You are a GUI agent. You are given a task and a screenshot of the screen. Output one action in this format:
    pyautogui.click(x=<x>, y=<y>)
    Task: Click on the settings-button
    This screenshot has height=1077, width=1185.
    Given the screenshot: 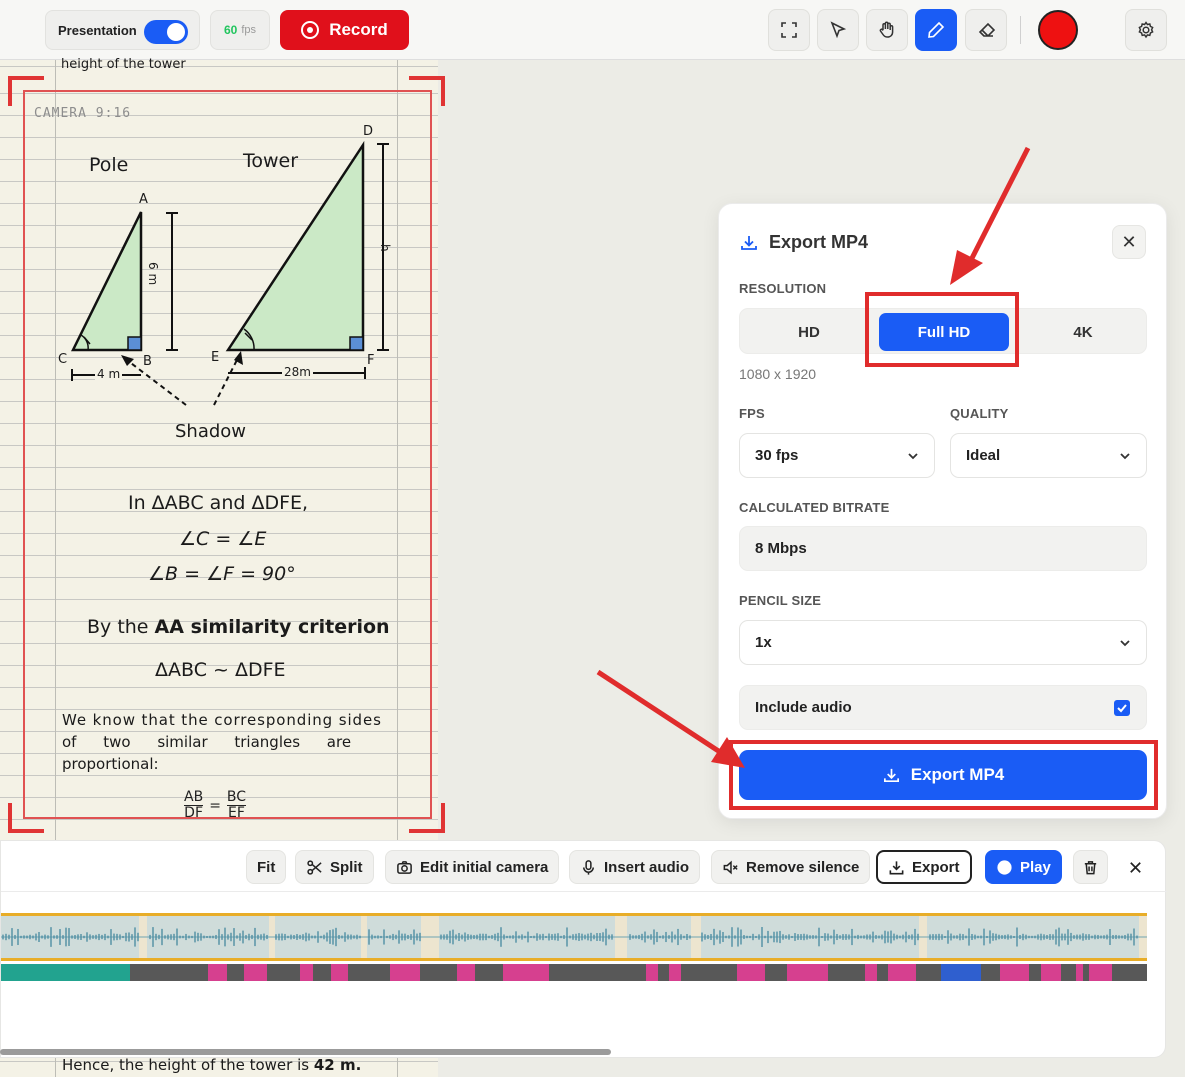 What is the action you would take?
    pyautogui.click(x=1146, y=30)
    